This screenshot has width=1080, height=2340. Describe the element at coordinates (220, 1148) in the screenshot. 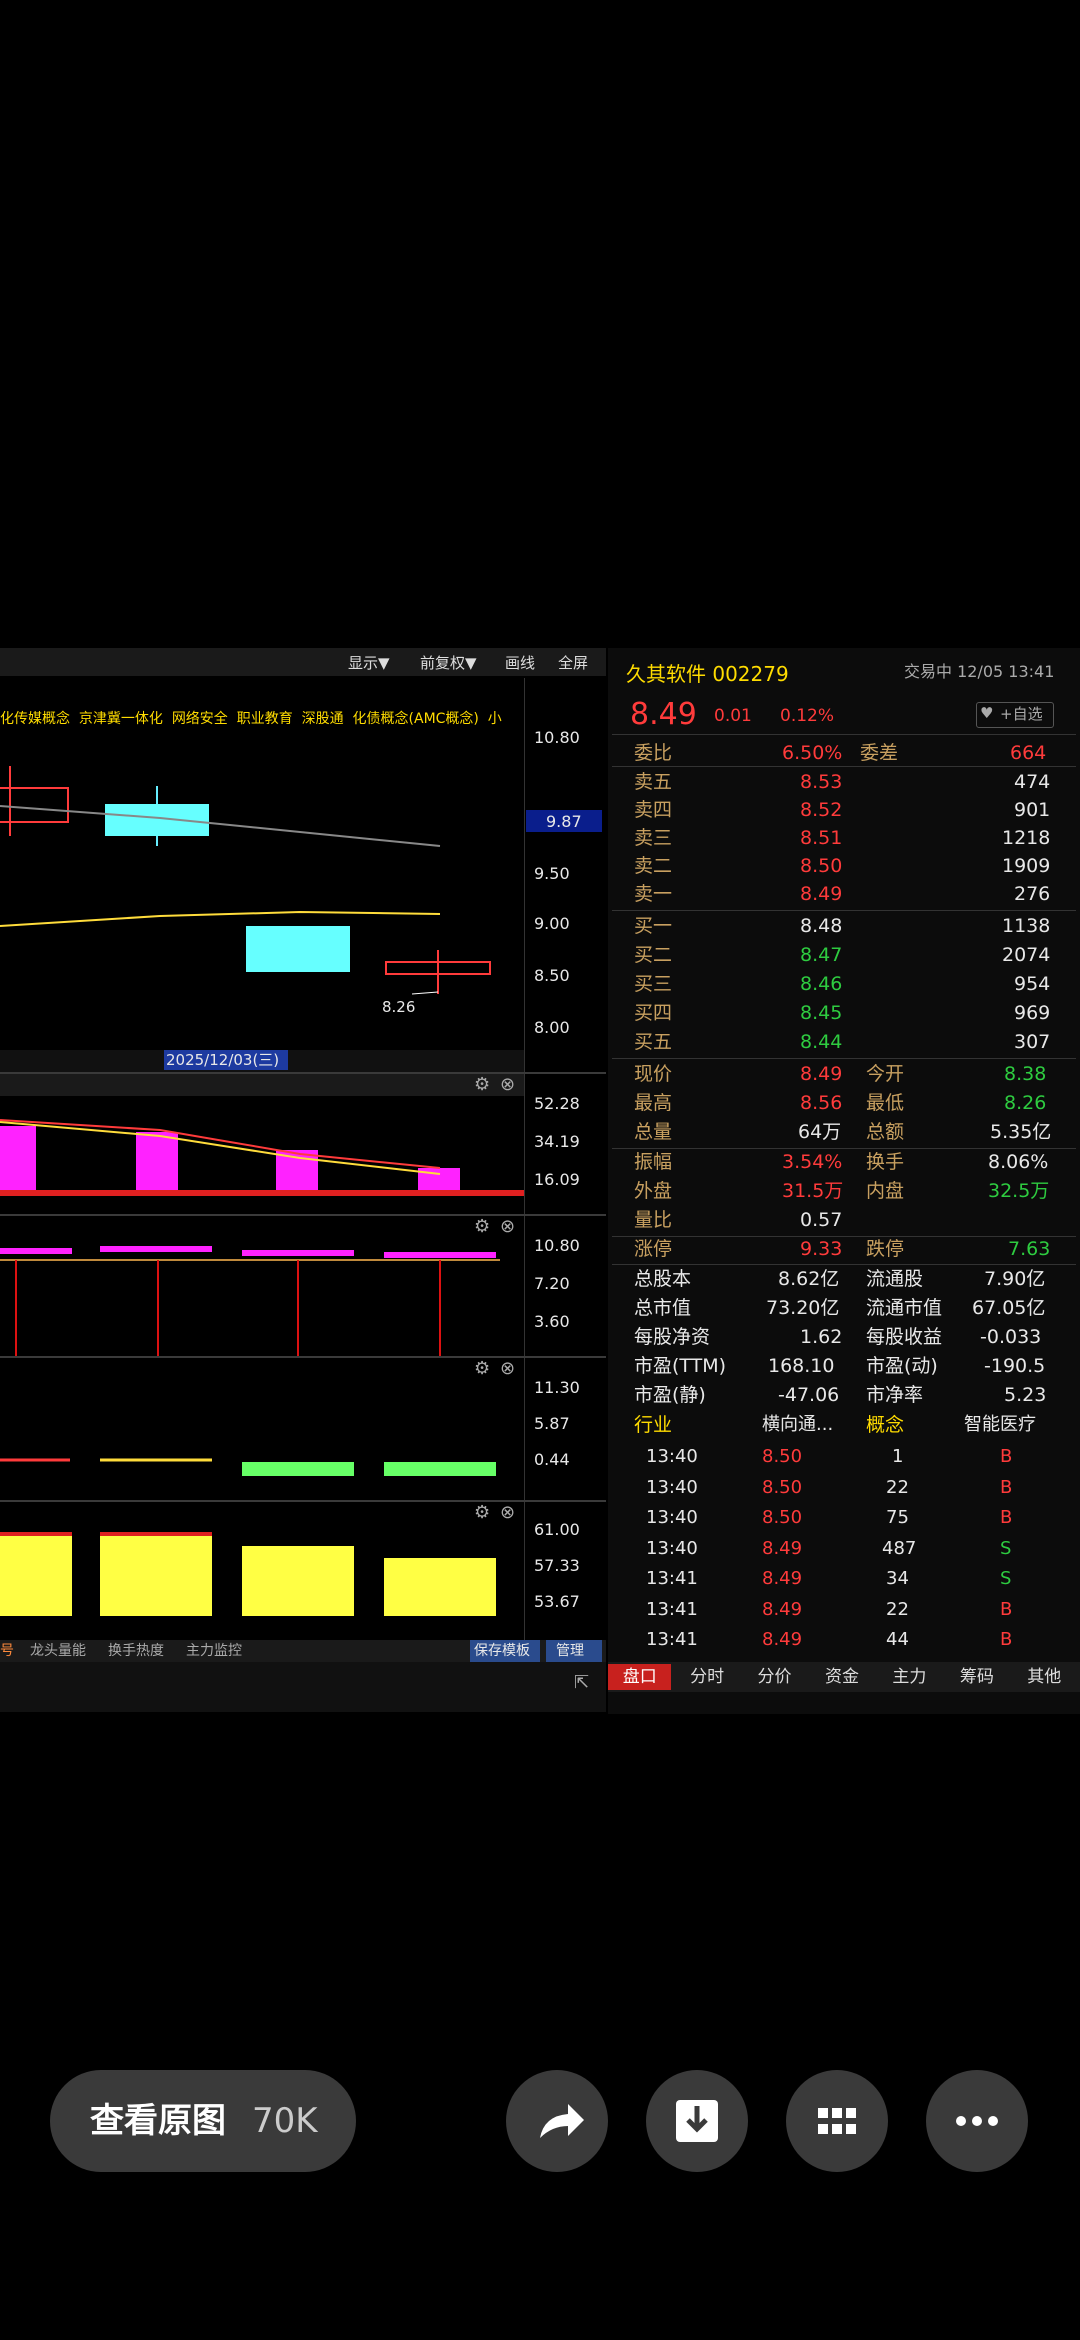

I see `vol-ma-line` at that location.